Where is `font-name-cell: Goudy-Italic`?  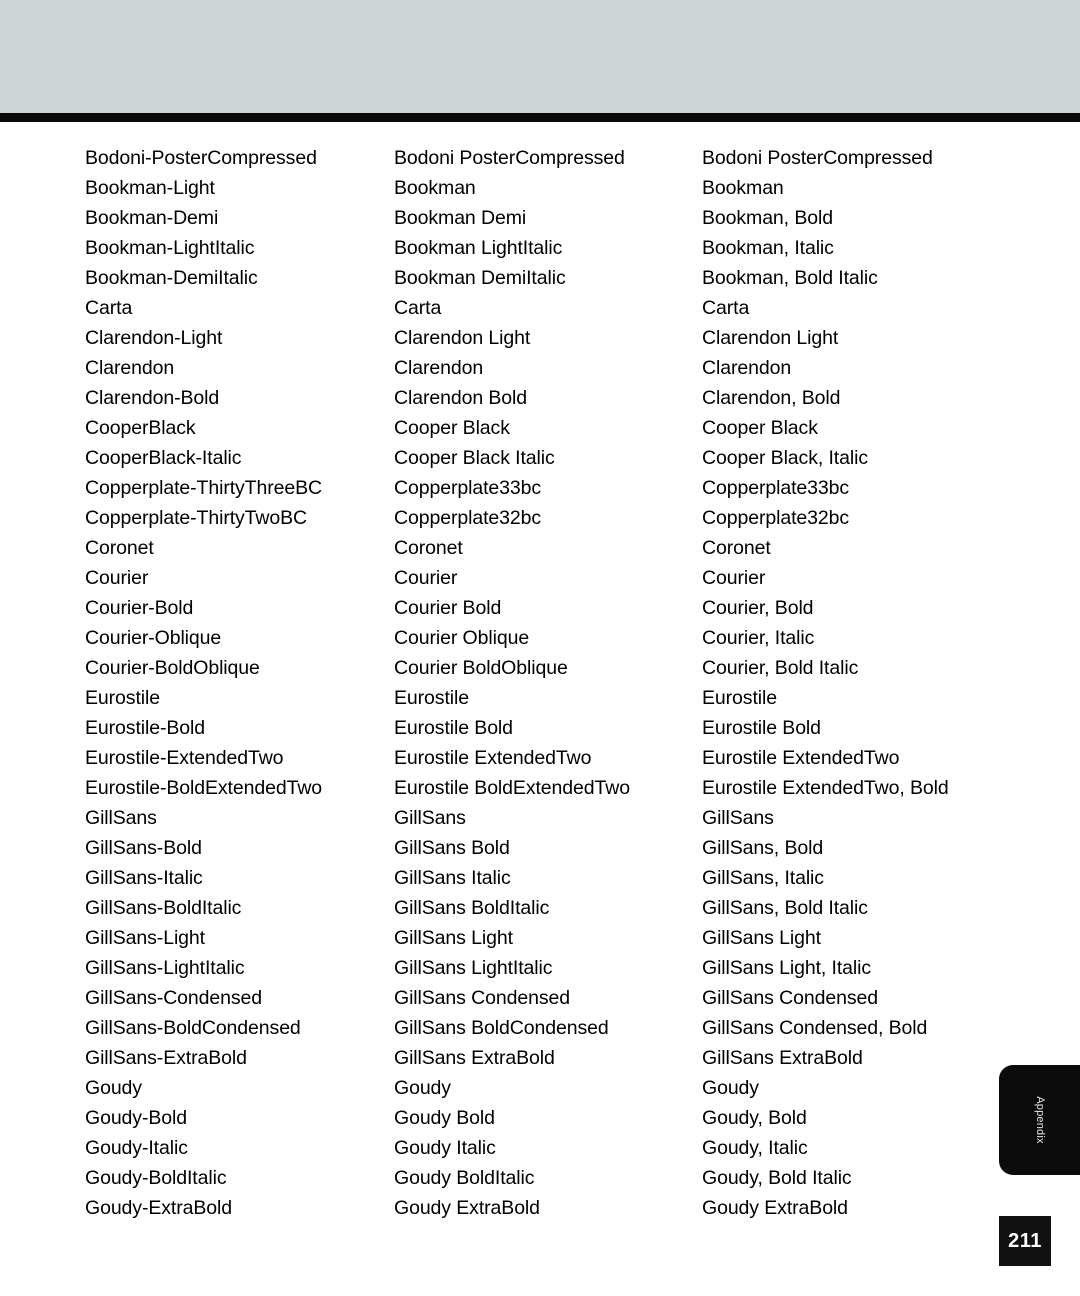
font-name-cell: Goudy-Italic is located at coordinates (136, 1148).